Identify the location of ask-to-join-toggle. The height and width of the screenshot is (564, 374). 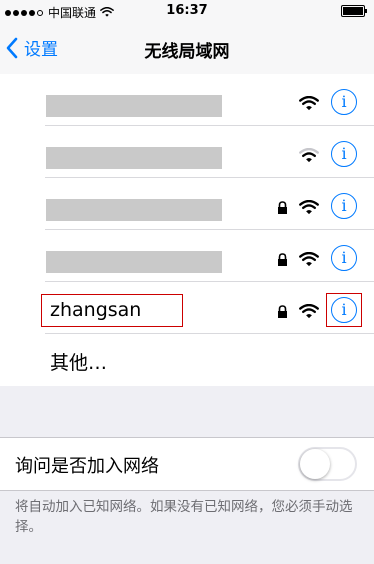
(327, 464).